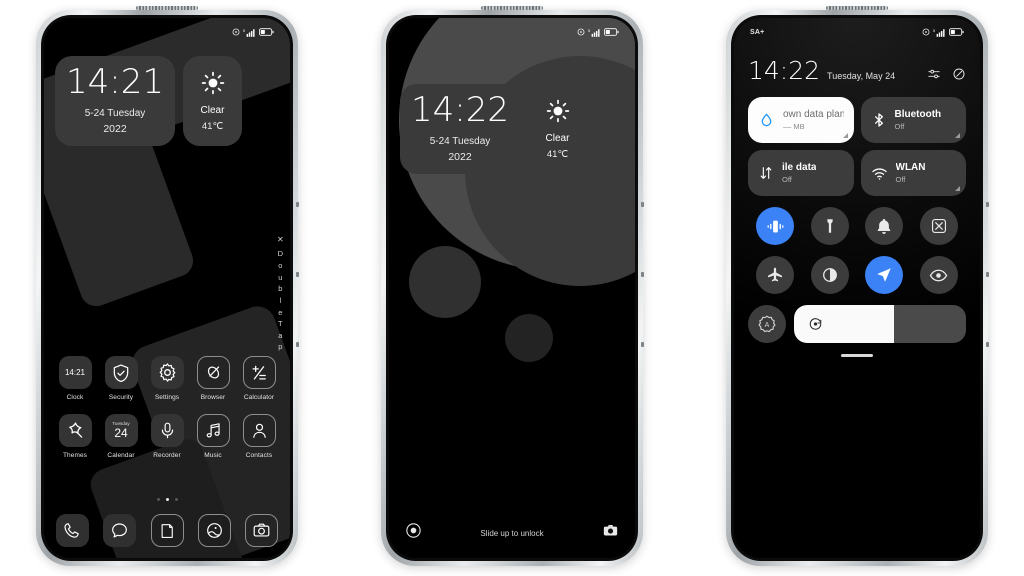 This screenshot has height=576, width=1024. Describe the element at coordinates (959, 74) in the screenshot. I see `power-edit-icon` at that location.